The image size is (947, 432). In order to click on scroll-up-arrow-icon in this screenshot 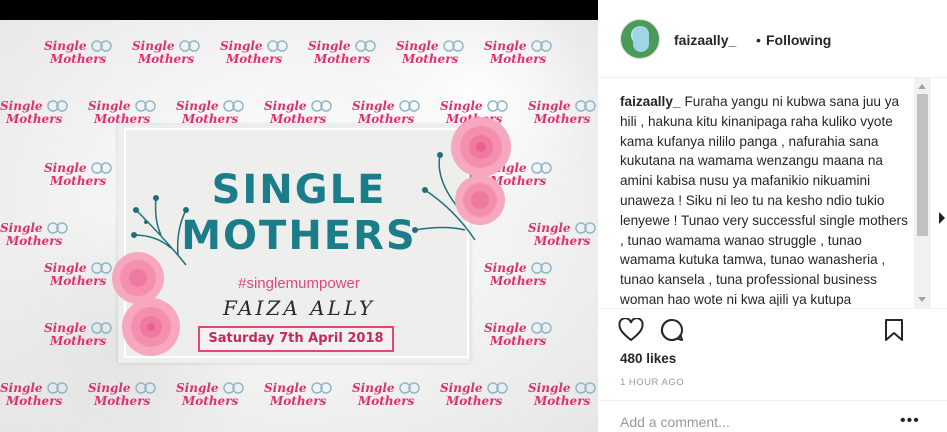, I will do `click(922, 86)`.